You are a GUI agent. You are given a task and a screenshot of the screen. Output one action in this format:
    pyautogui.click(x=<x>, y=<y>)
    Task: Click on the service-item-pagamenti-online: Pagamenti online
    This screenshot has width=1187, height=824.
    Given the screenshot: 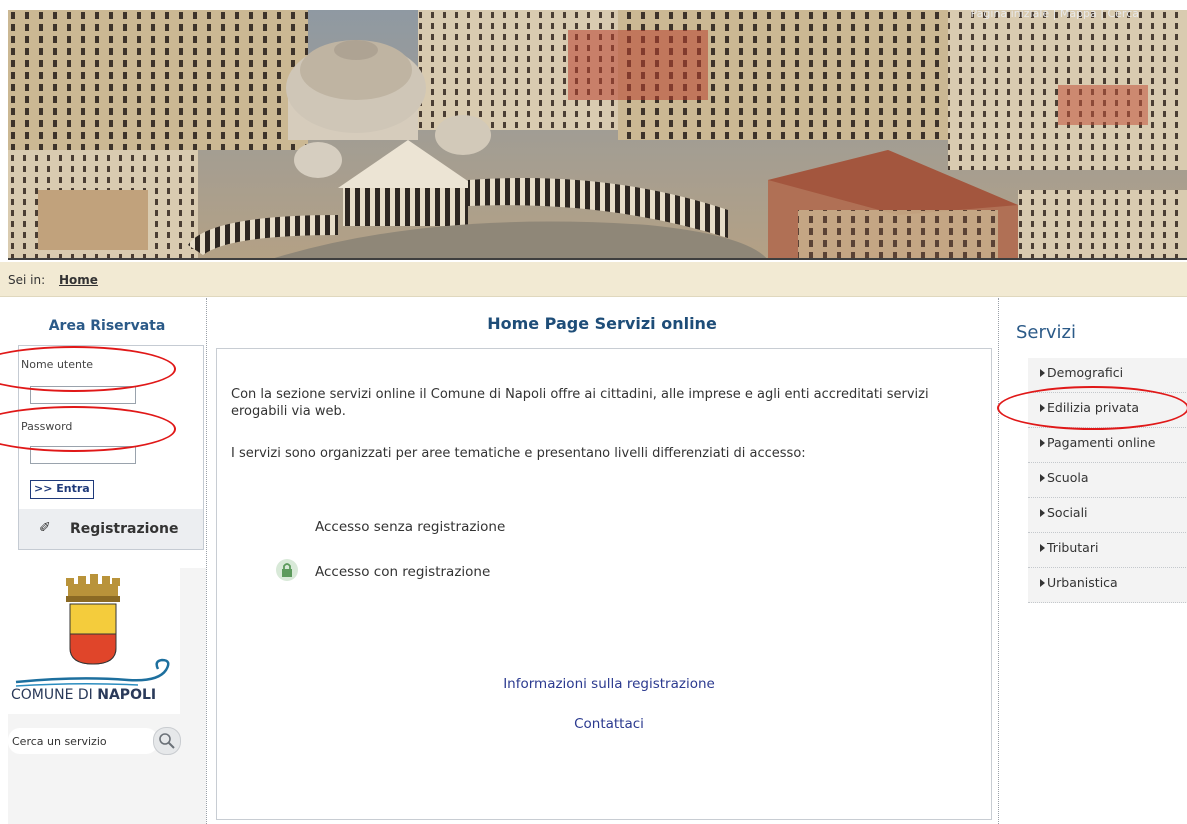 What is the action you would take?
    pyautogui.click(x=1107, y=445)
    